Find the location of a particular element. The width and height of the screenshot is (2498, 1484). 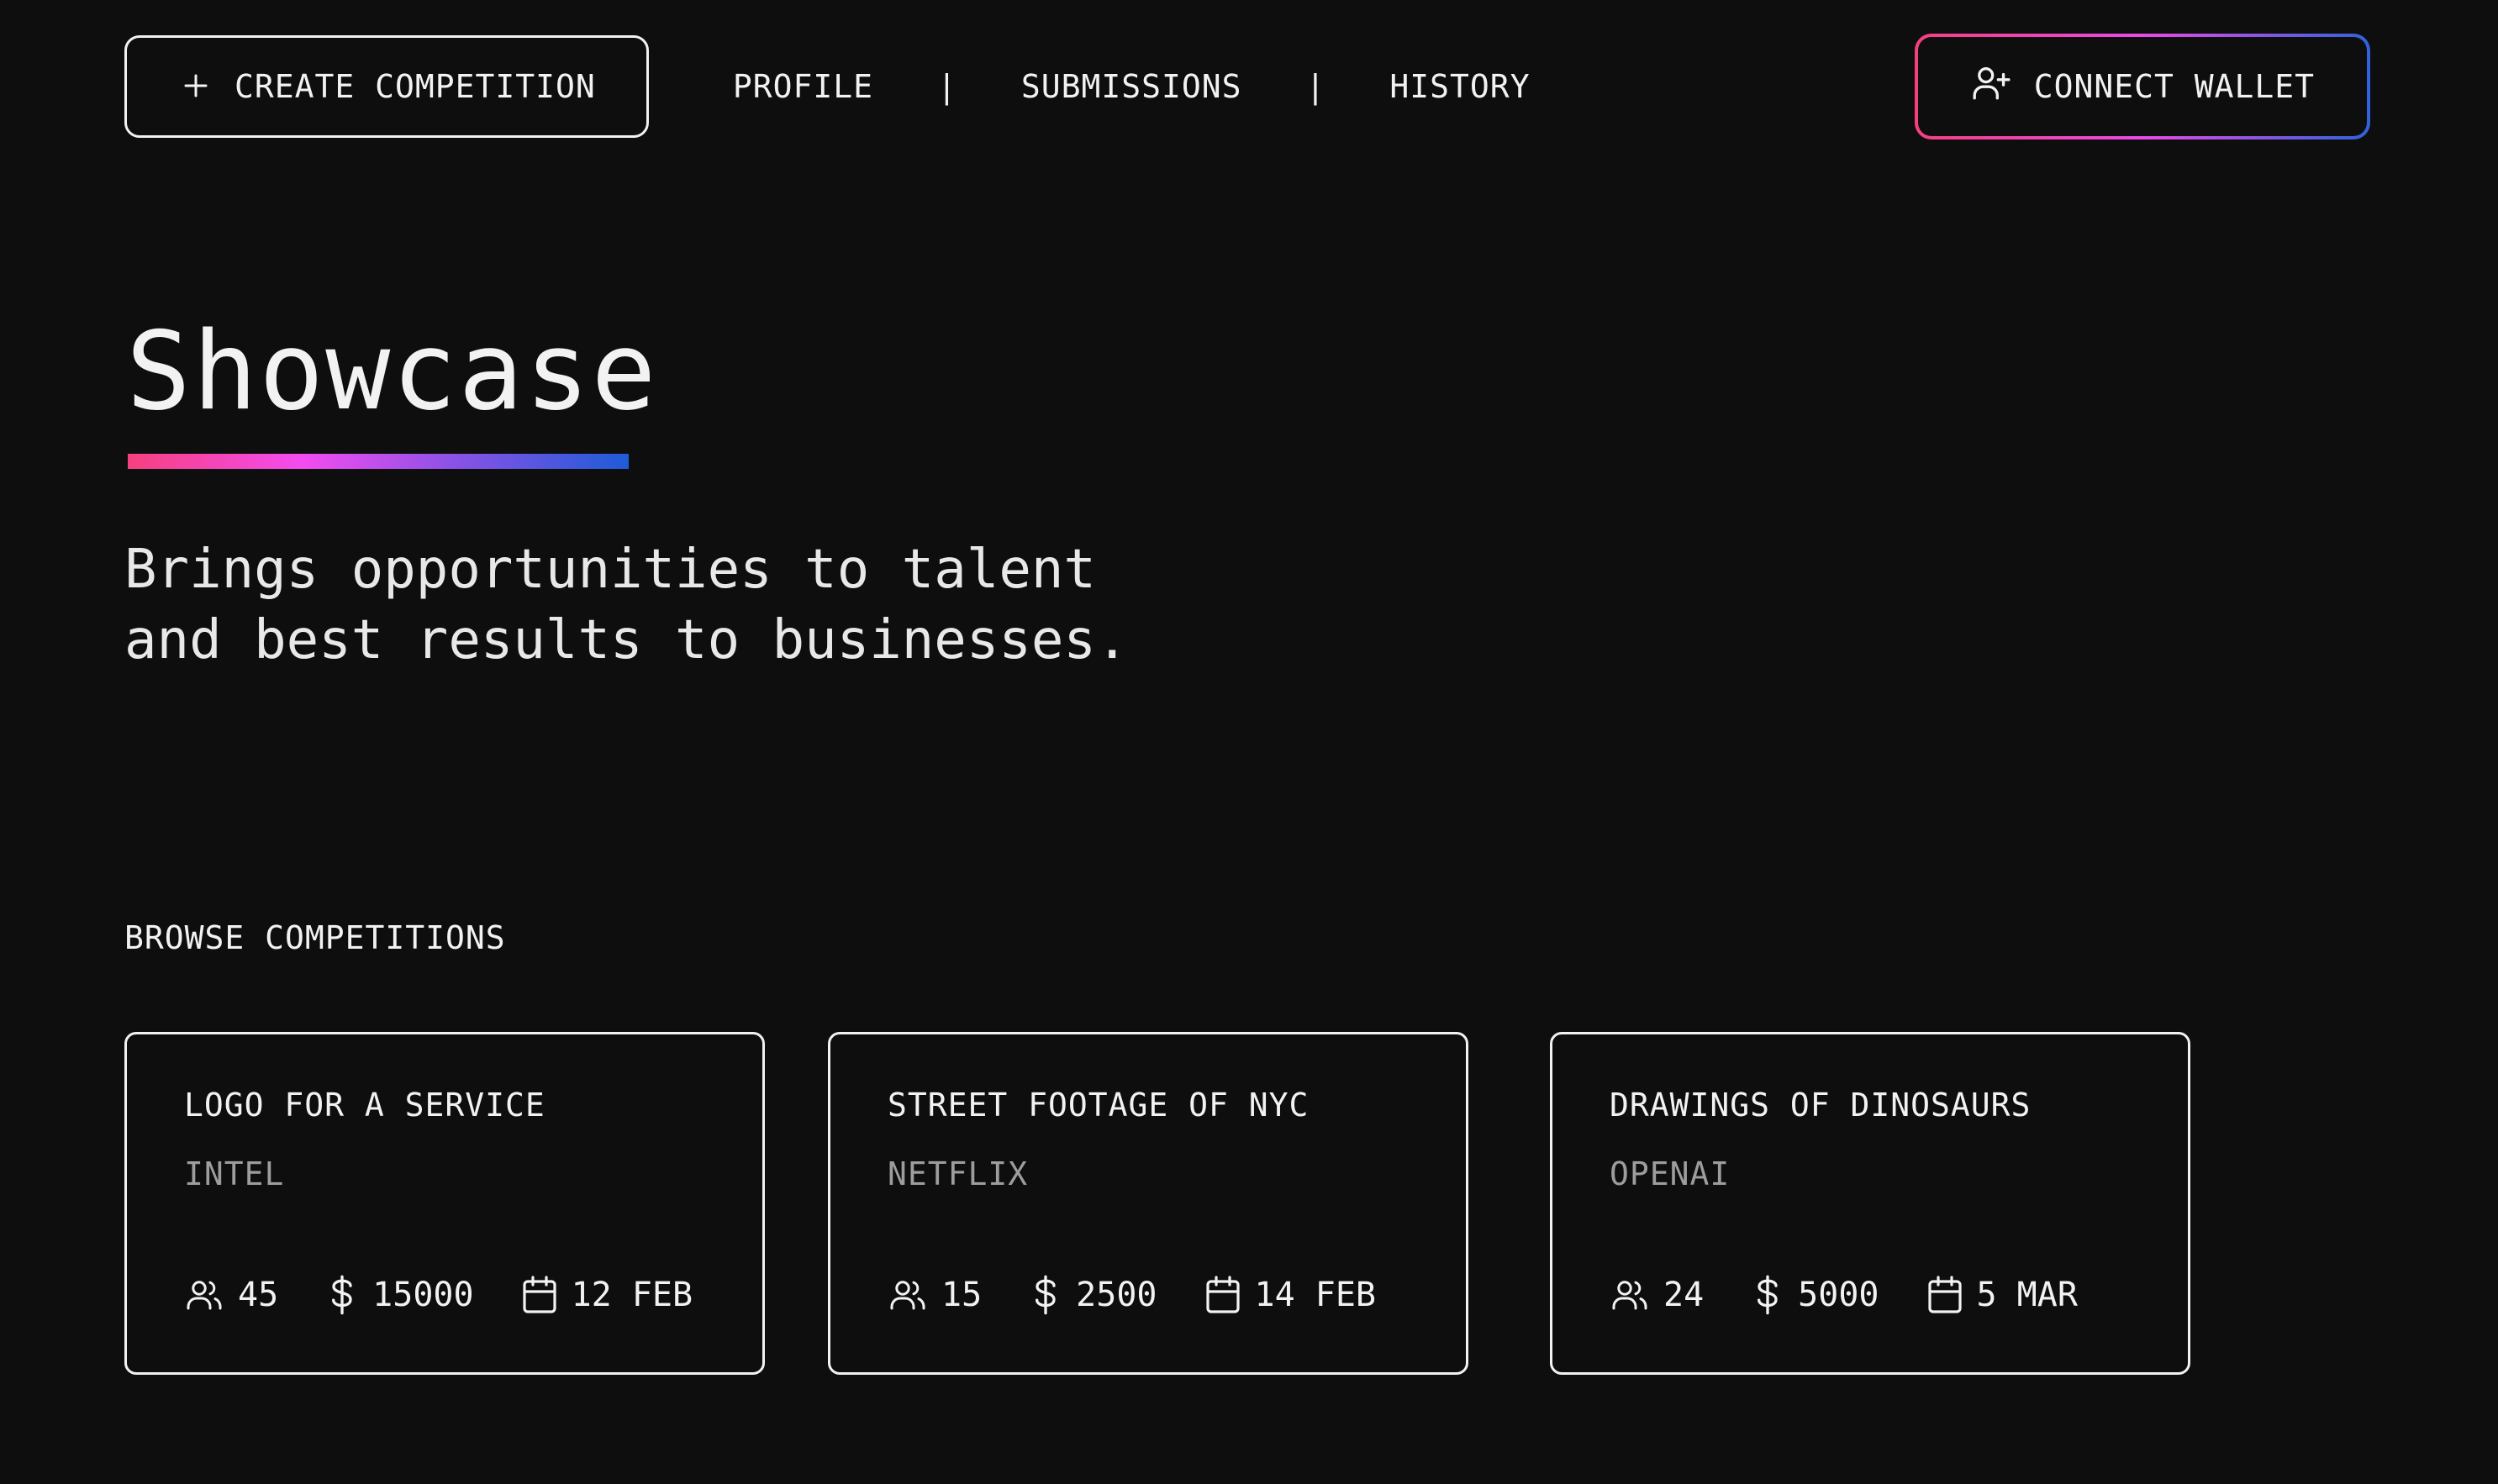

reward-value: 5000 is located at coordinates (1839, 1295).